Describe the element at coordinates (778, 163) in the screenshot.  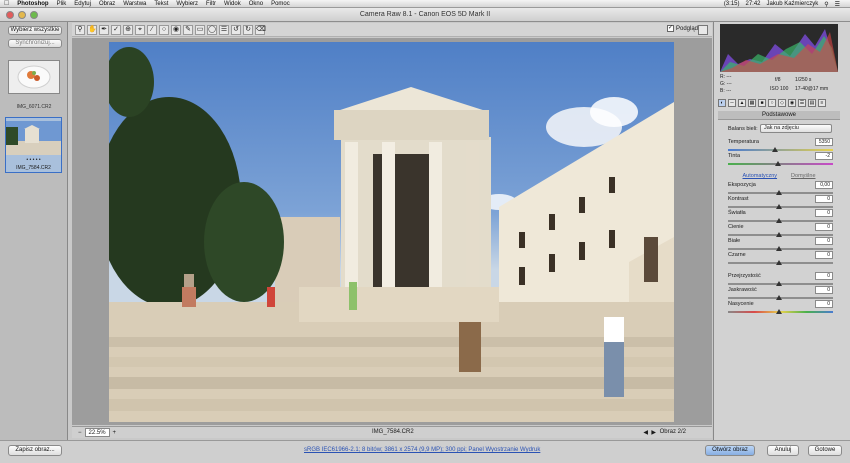
I see `tint-slider-knob` at that location.